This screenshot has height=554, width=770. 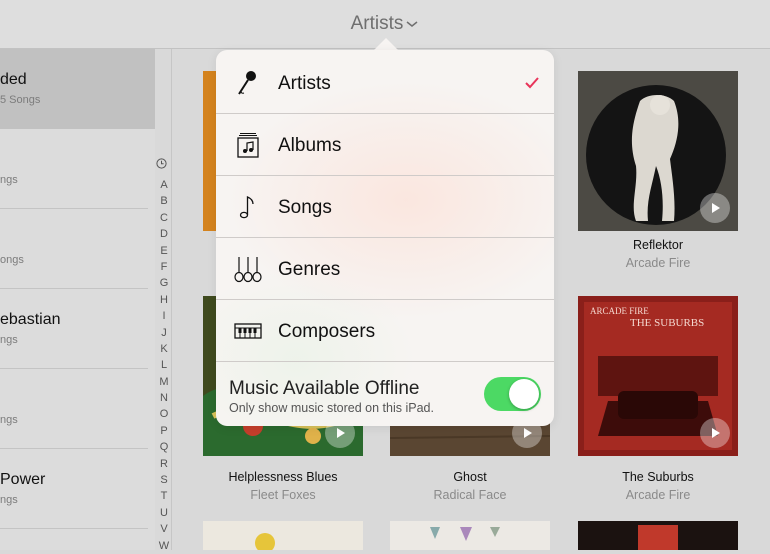 I want to click on offline-title: Music Available Offline, so click(x=324, y=388).